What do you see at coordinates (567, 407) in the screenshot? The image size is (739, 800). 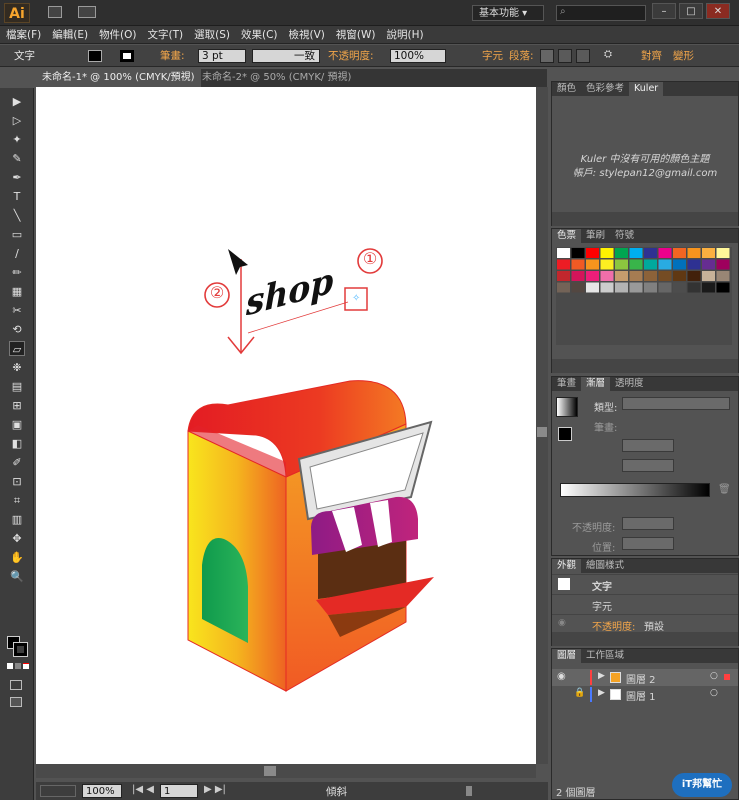 I see `gradient-preview` at bounding box center [567, 407].